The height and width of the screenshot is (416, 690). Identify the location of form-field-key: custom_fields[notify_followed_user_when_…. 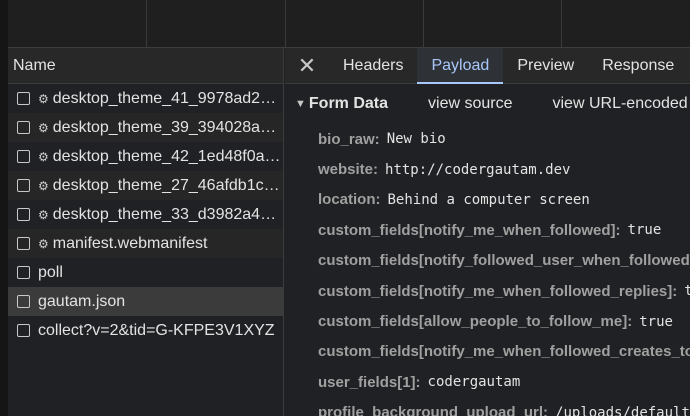
(504, 261).